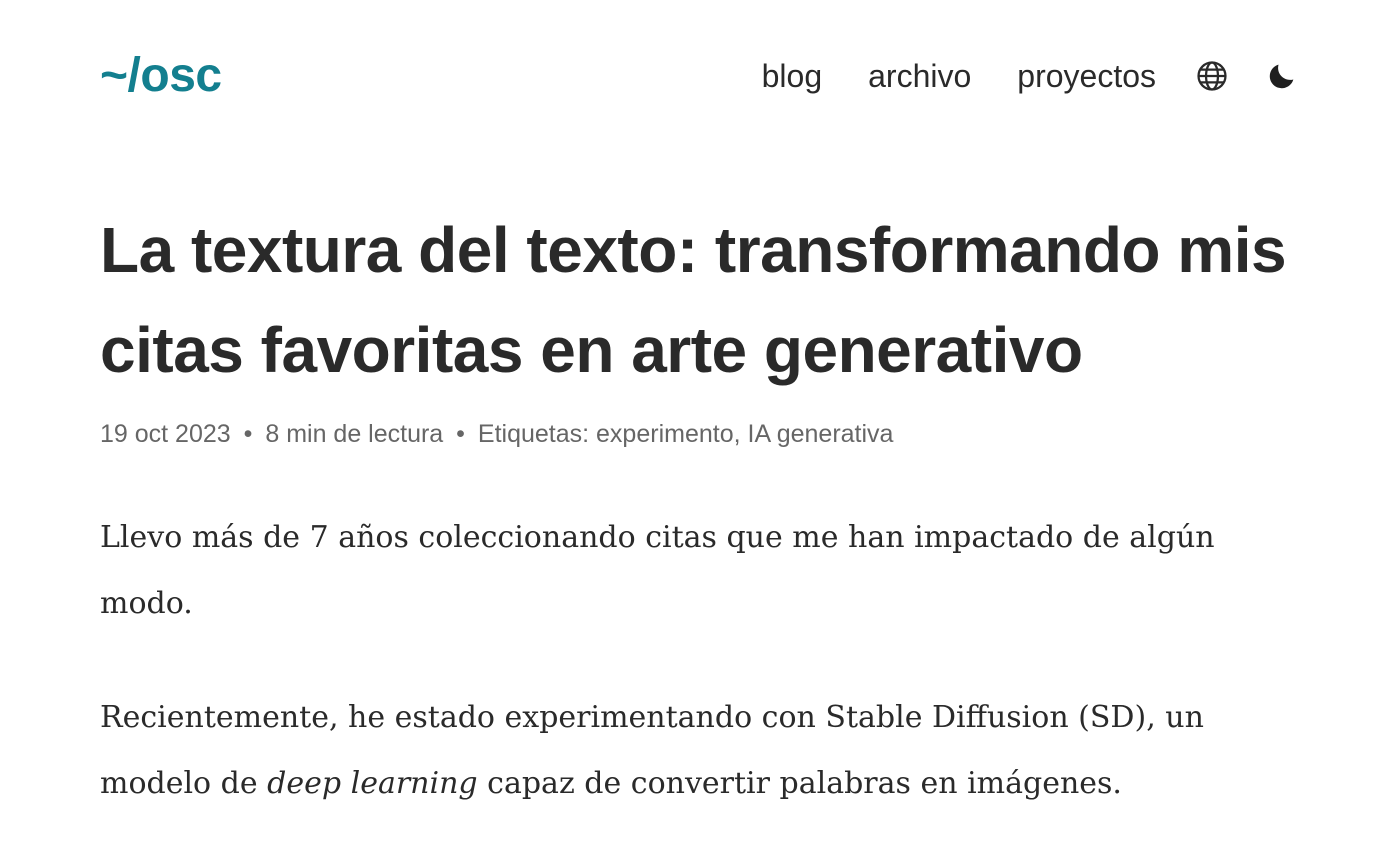 Image resolution: width=1400 pixels, height=865 pixels. I want to click on tag-link-experimento: experimento, so click(665, 434).